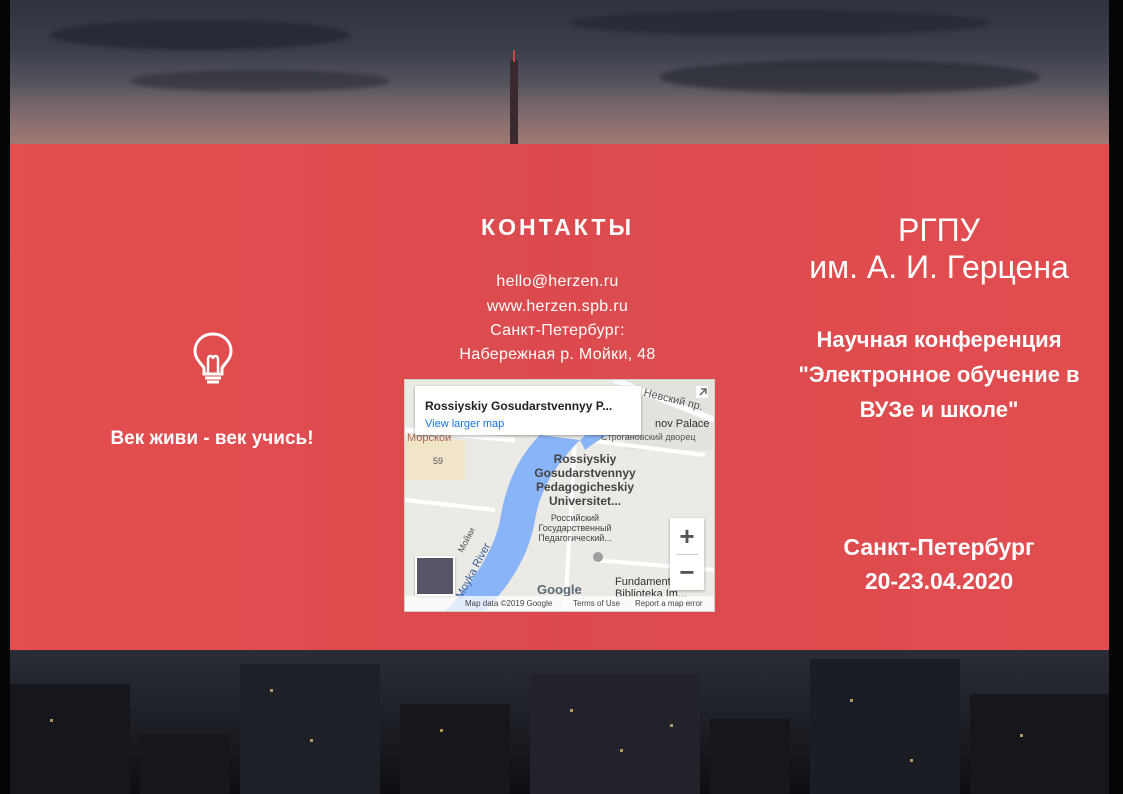  Describe the element at coordinates (939, 547) in the screenshot. I see `event-city: Санкт-Петербург` at that location.